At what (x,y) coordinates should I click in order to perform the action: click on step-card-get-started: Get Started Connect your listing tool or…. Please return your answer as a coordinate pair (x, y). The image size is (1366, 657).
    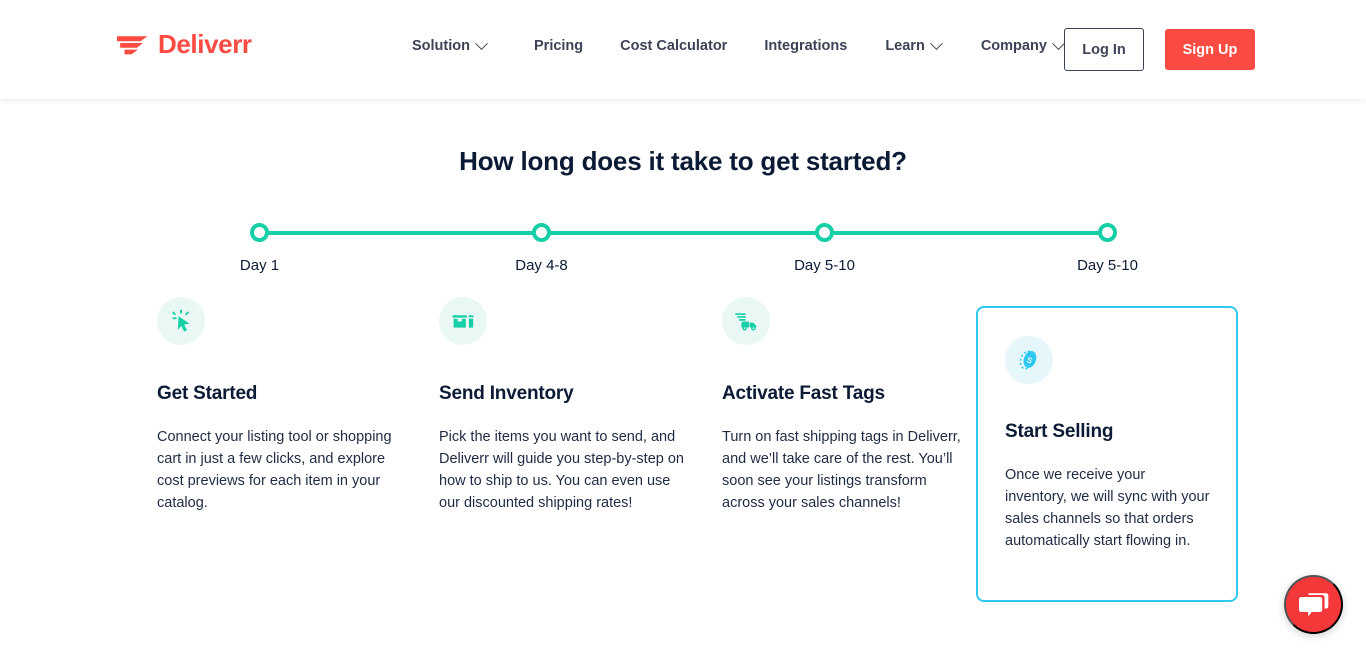
    Looking at the image, I should click on (288, 405).